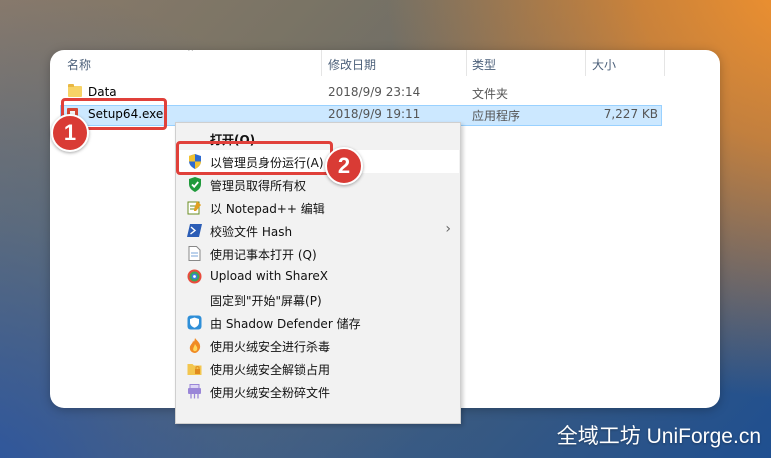 This screenshot has width=771, height=458. I want to click on menu-item-label: 使用火绒安全解锁占用, so click(270, 370).